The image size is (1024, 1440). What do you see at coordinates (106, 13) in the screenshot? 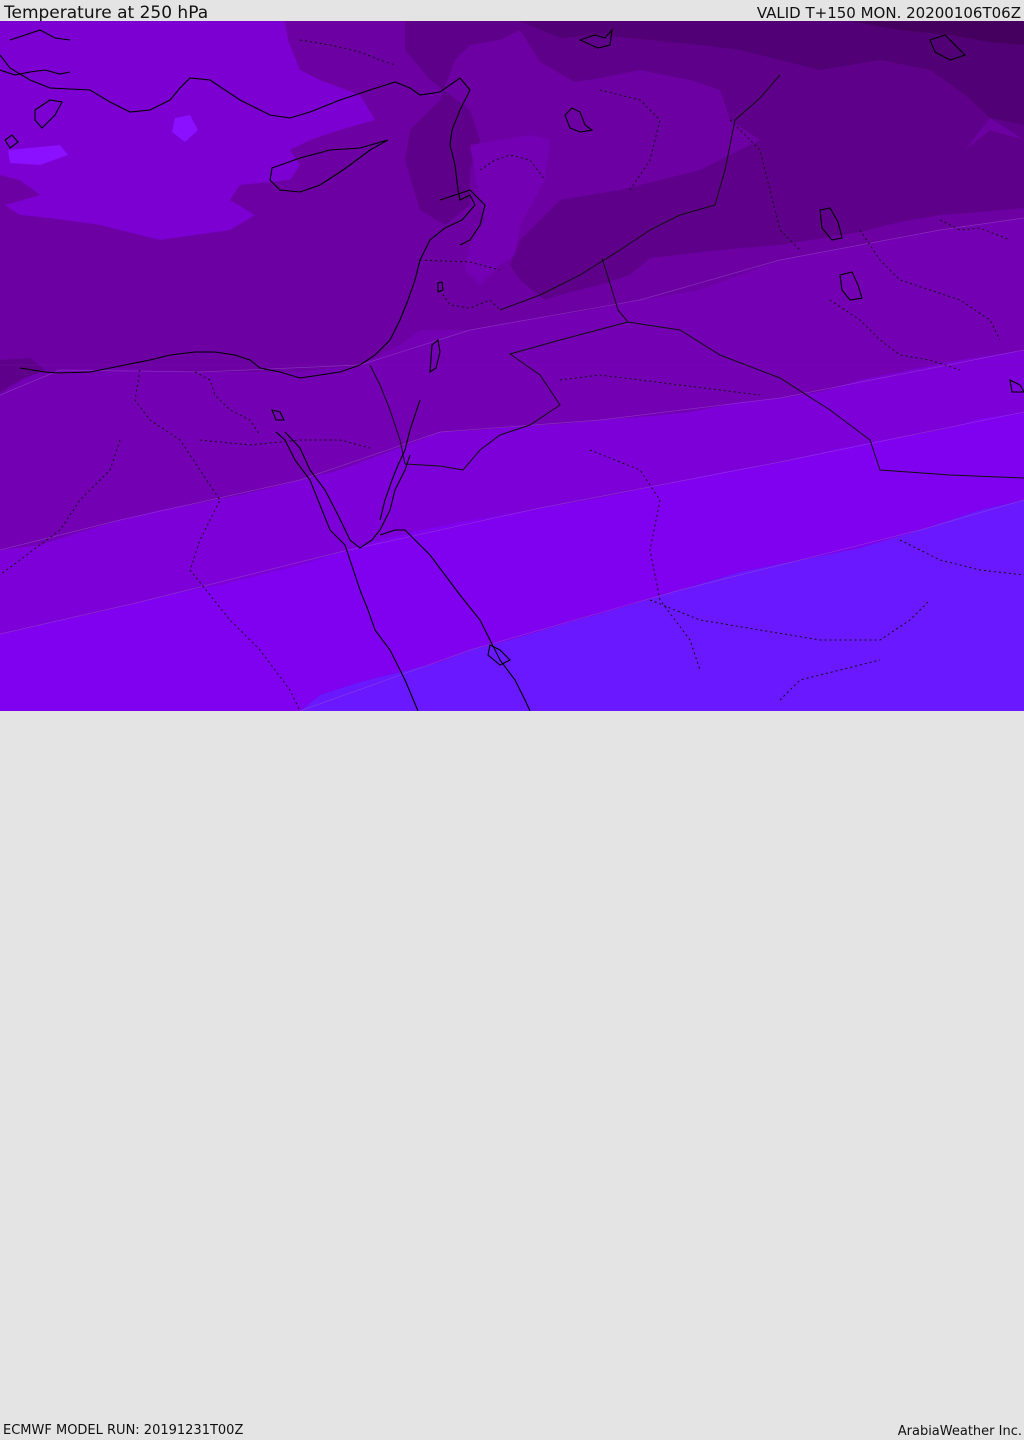
I see `map-title: Temperature at 250 hPa` at bounding box center [106, 13].